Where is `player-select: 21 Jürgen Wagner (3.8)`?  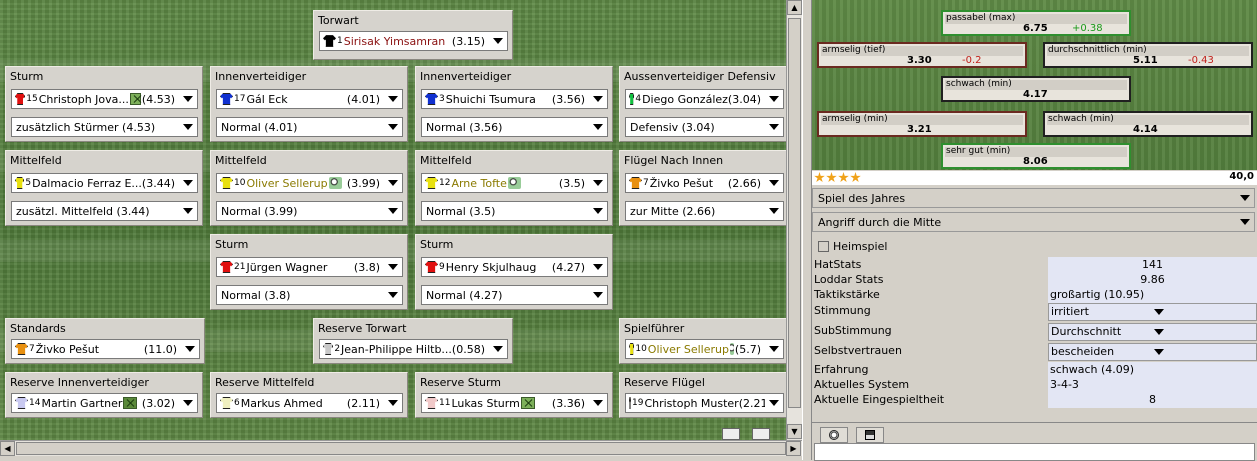 player-select: 21 Jürgen Wagner (3.8) is located at coordinates (309, 267).